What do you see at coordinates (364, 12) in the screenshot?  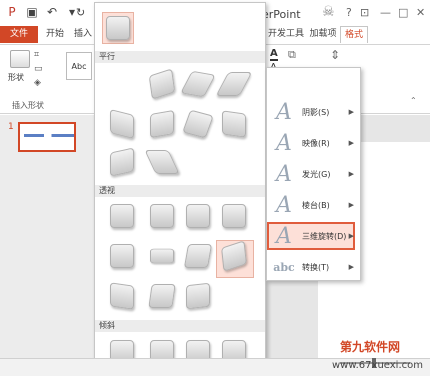 I see `ribbon-display-icon: ⊡` at bounding box center [364, 12].